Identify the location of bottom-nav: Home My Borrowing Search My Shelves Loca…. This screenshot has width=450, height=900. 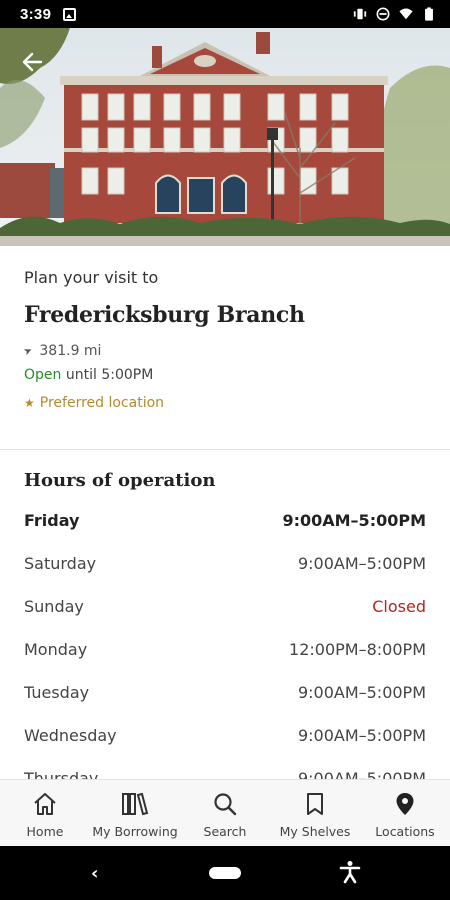
(225, 812).